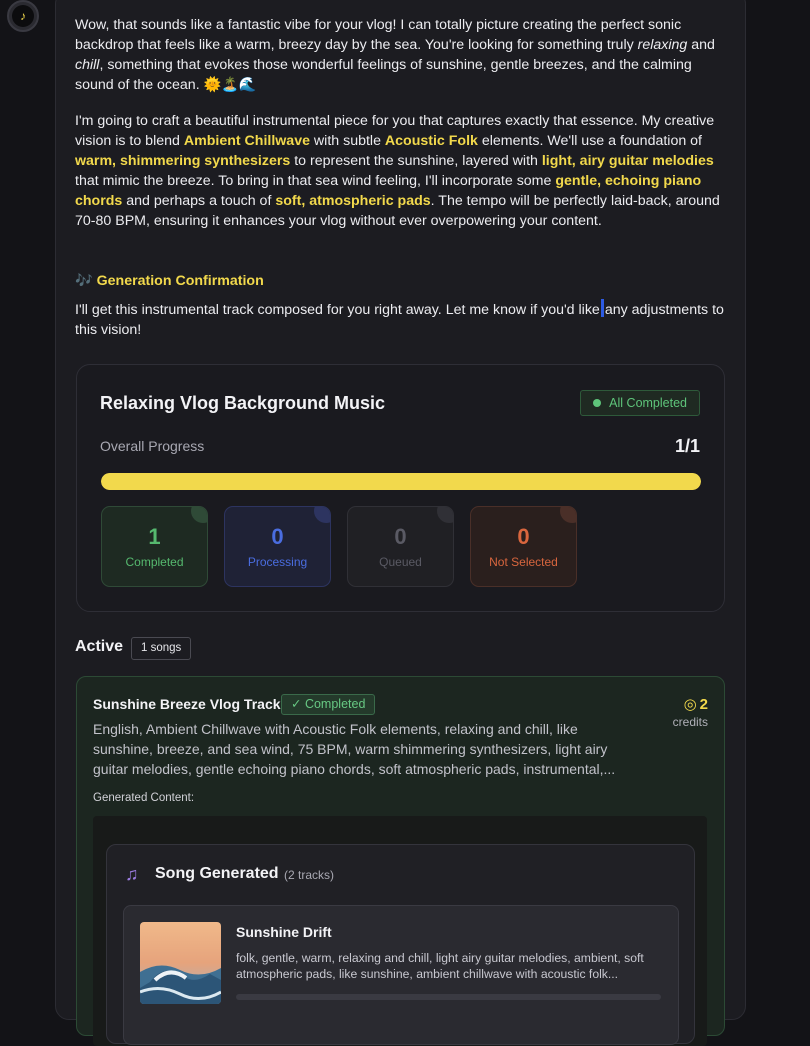 The image size is (810, 1046). I want to click on song-generated-title: Song Generated, so click(217, 873).